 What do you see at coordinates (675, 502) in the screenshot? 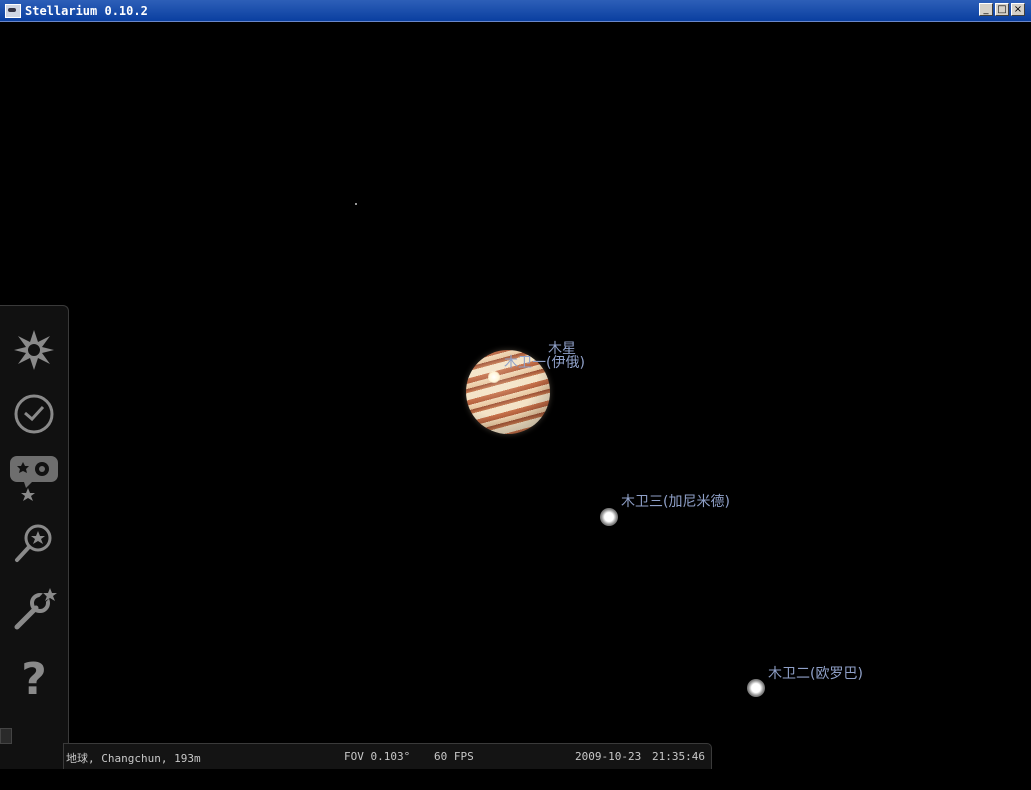
I see `moon-label-ganymede: 木卫三(加尼米德)` at bounding box center [675, 502].